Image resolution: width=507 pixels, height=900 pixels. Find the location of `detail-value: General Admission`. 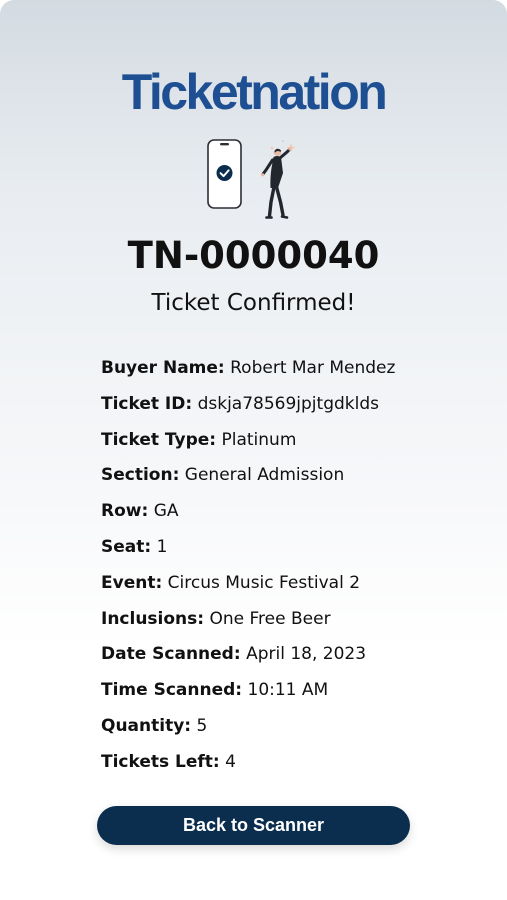

detail-value: General Admission is located at coordinates (264, 475).